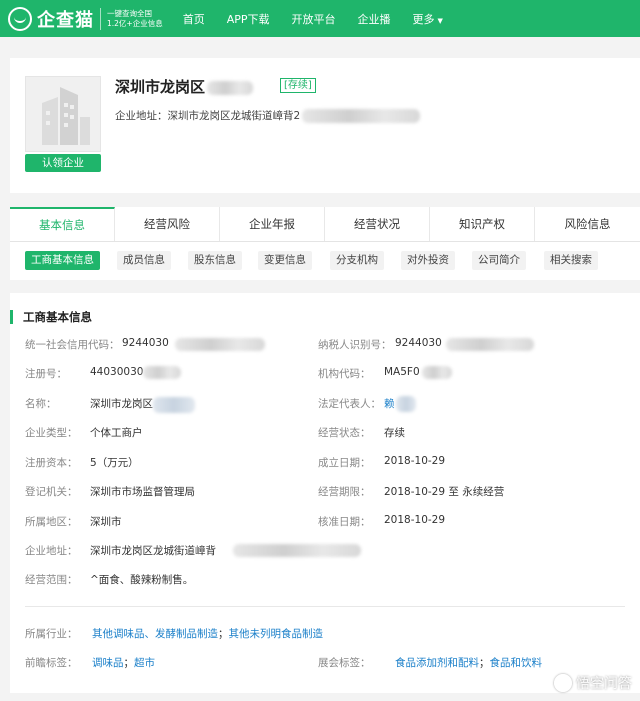 Image resolution: width=640 pixels, height=701 pixels. I want to click on expo-label: 展会标签：, so click(344, 663).